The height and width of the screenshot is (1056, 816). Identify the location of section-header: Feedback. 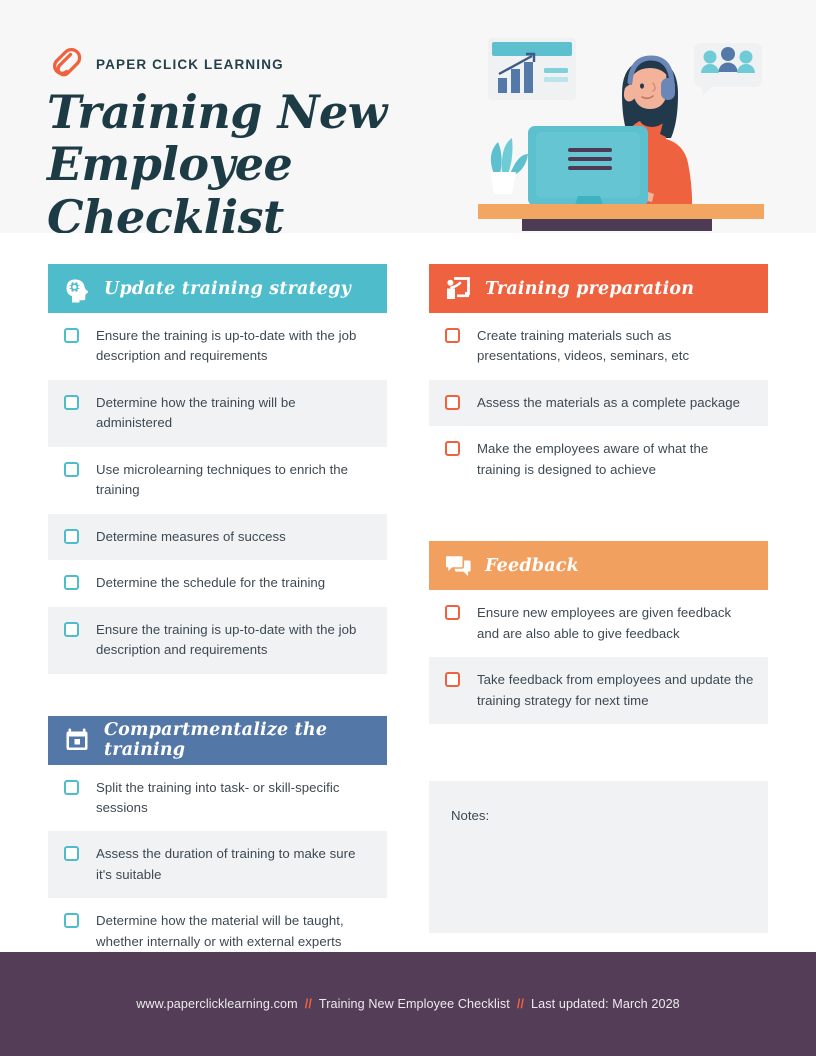
(598, 566).